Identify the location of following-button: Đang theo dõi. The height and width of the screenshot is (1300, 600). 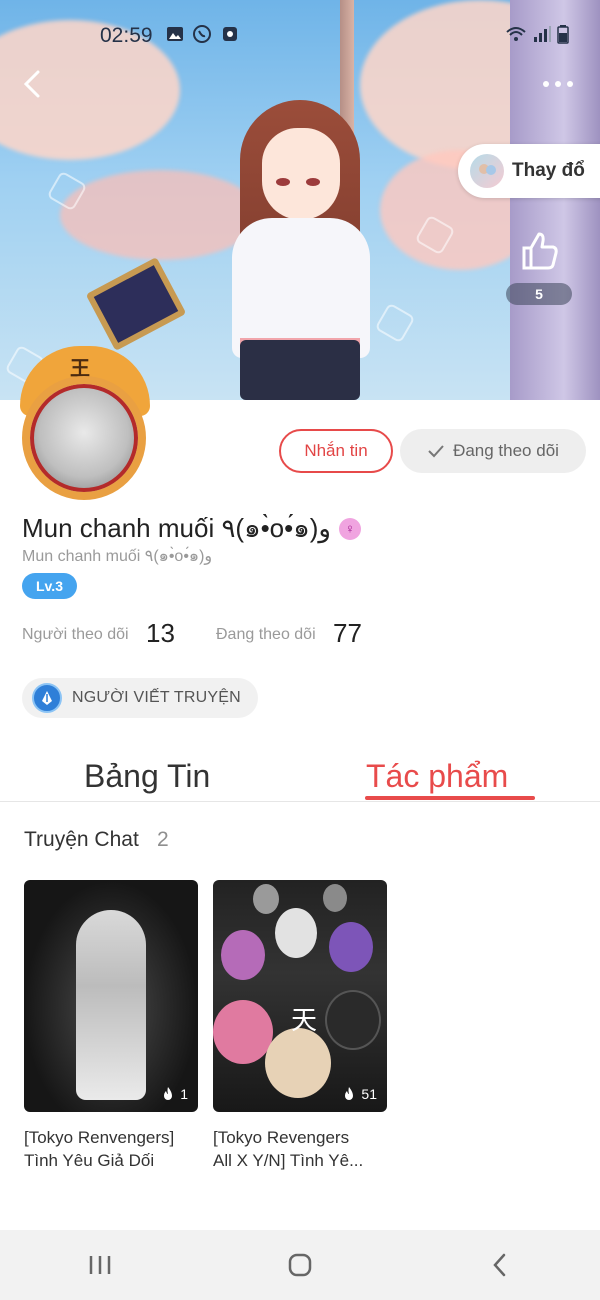
(493, 451).